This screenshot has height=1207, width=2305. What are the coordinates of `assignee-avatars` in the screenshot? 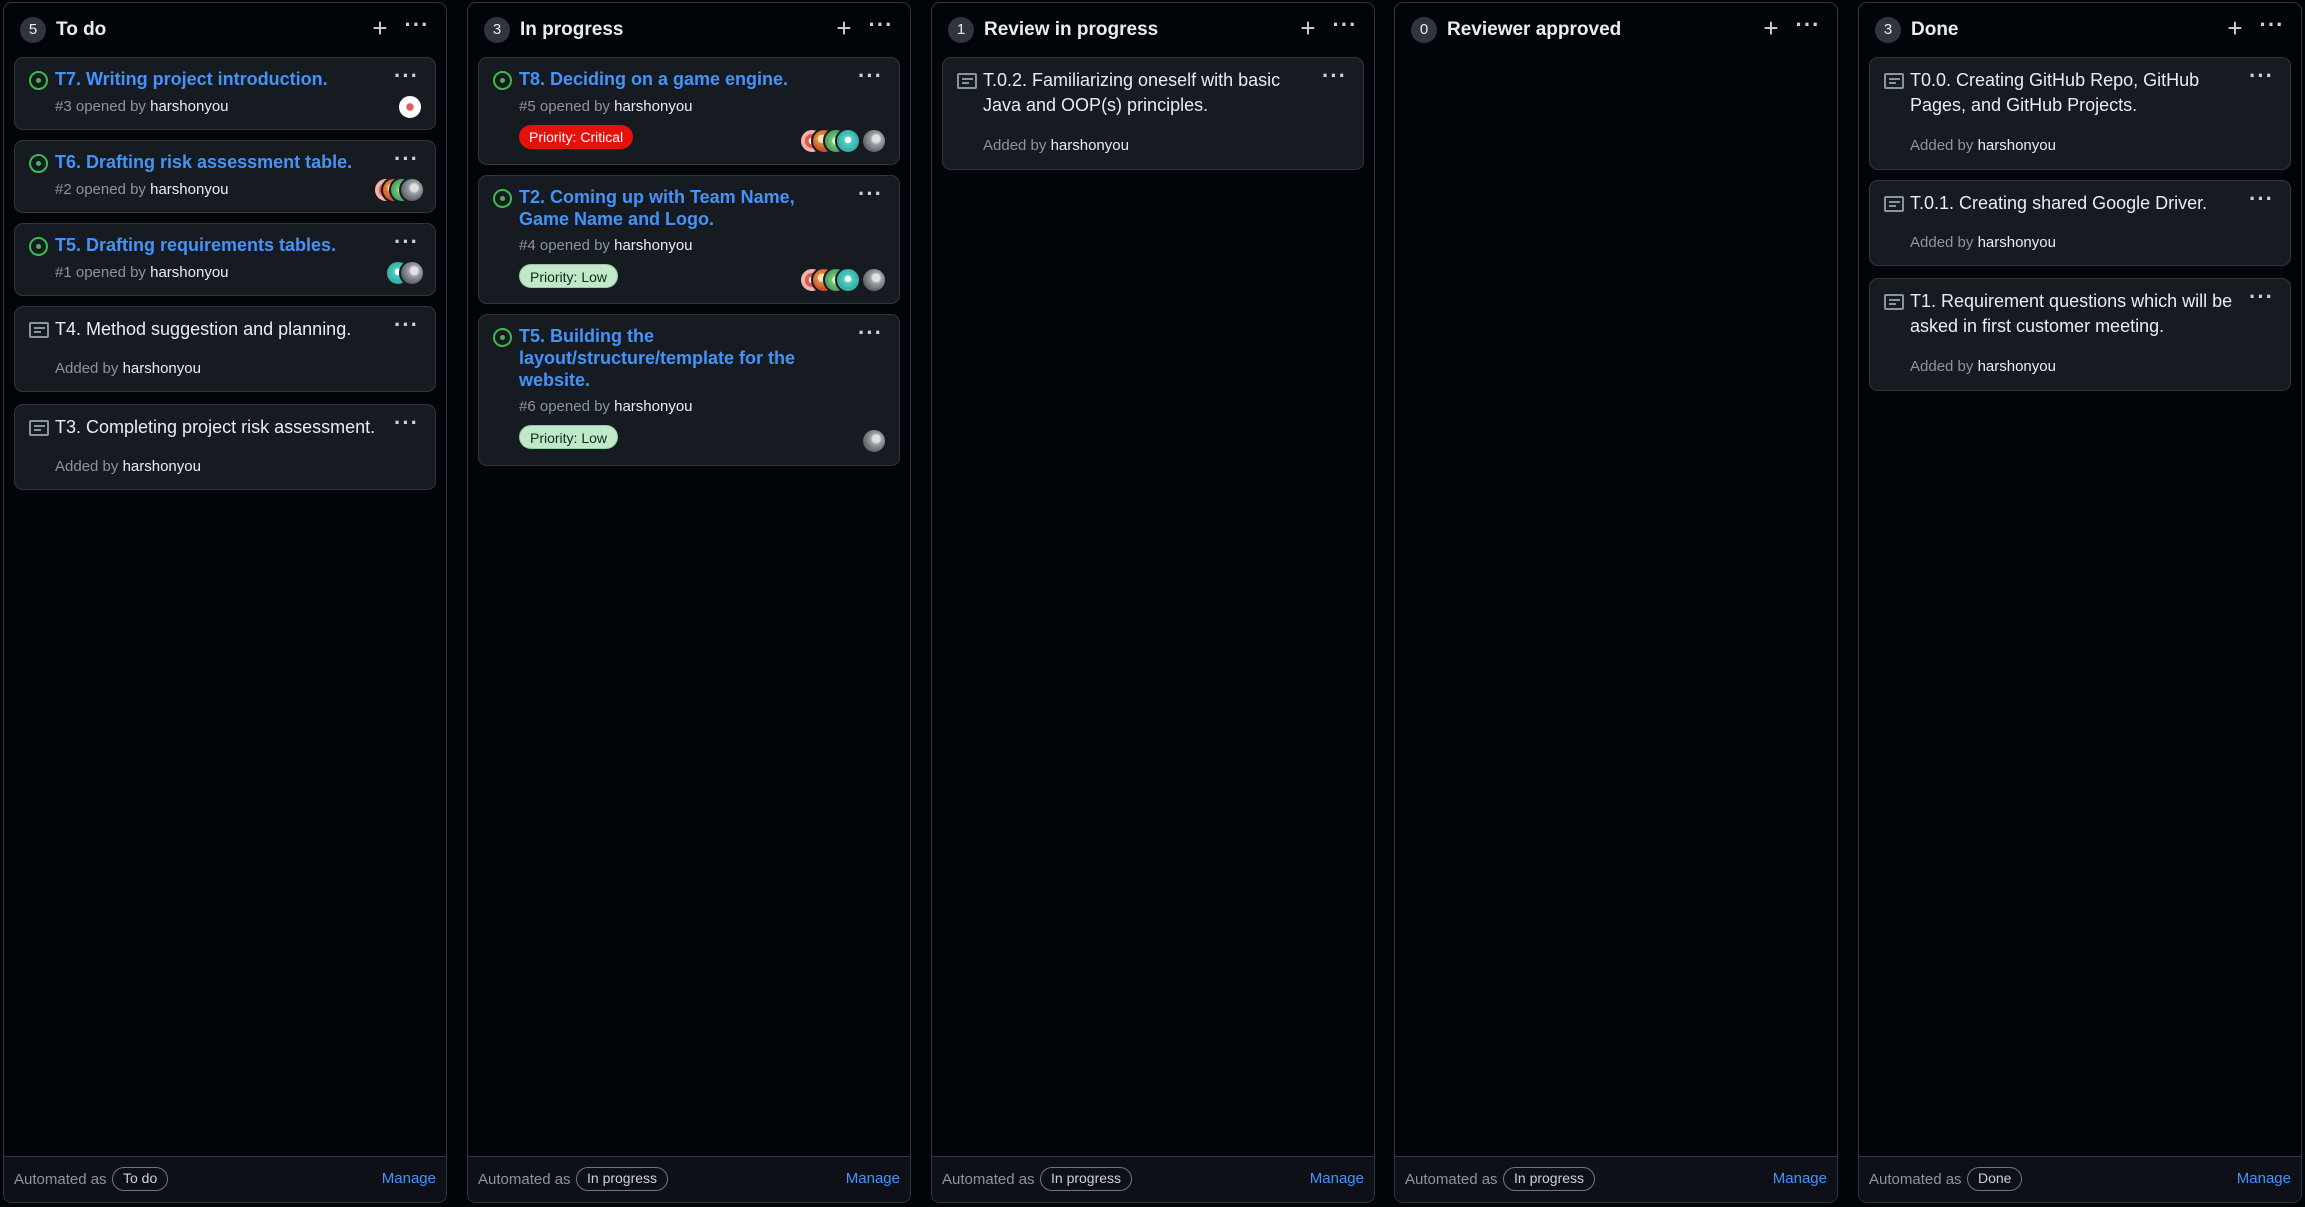 It's located at (844, 141).